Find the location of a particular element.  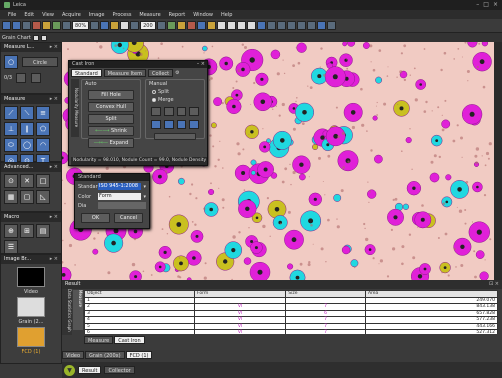

split-button: Split is located at coordinates (111, 119).